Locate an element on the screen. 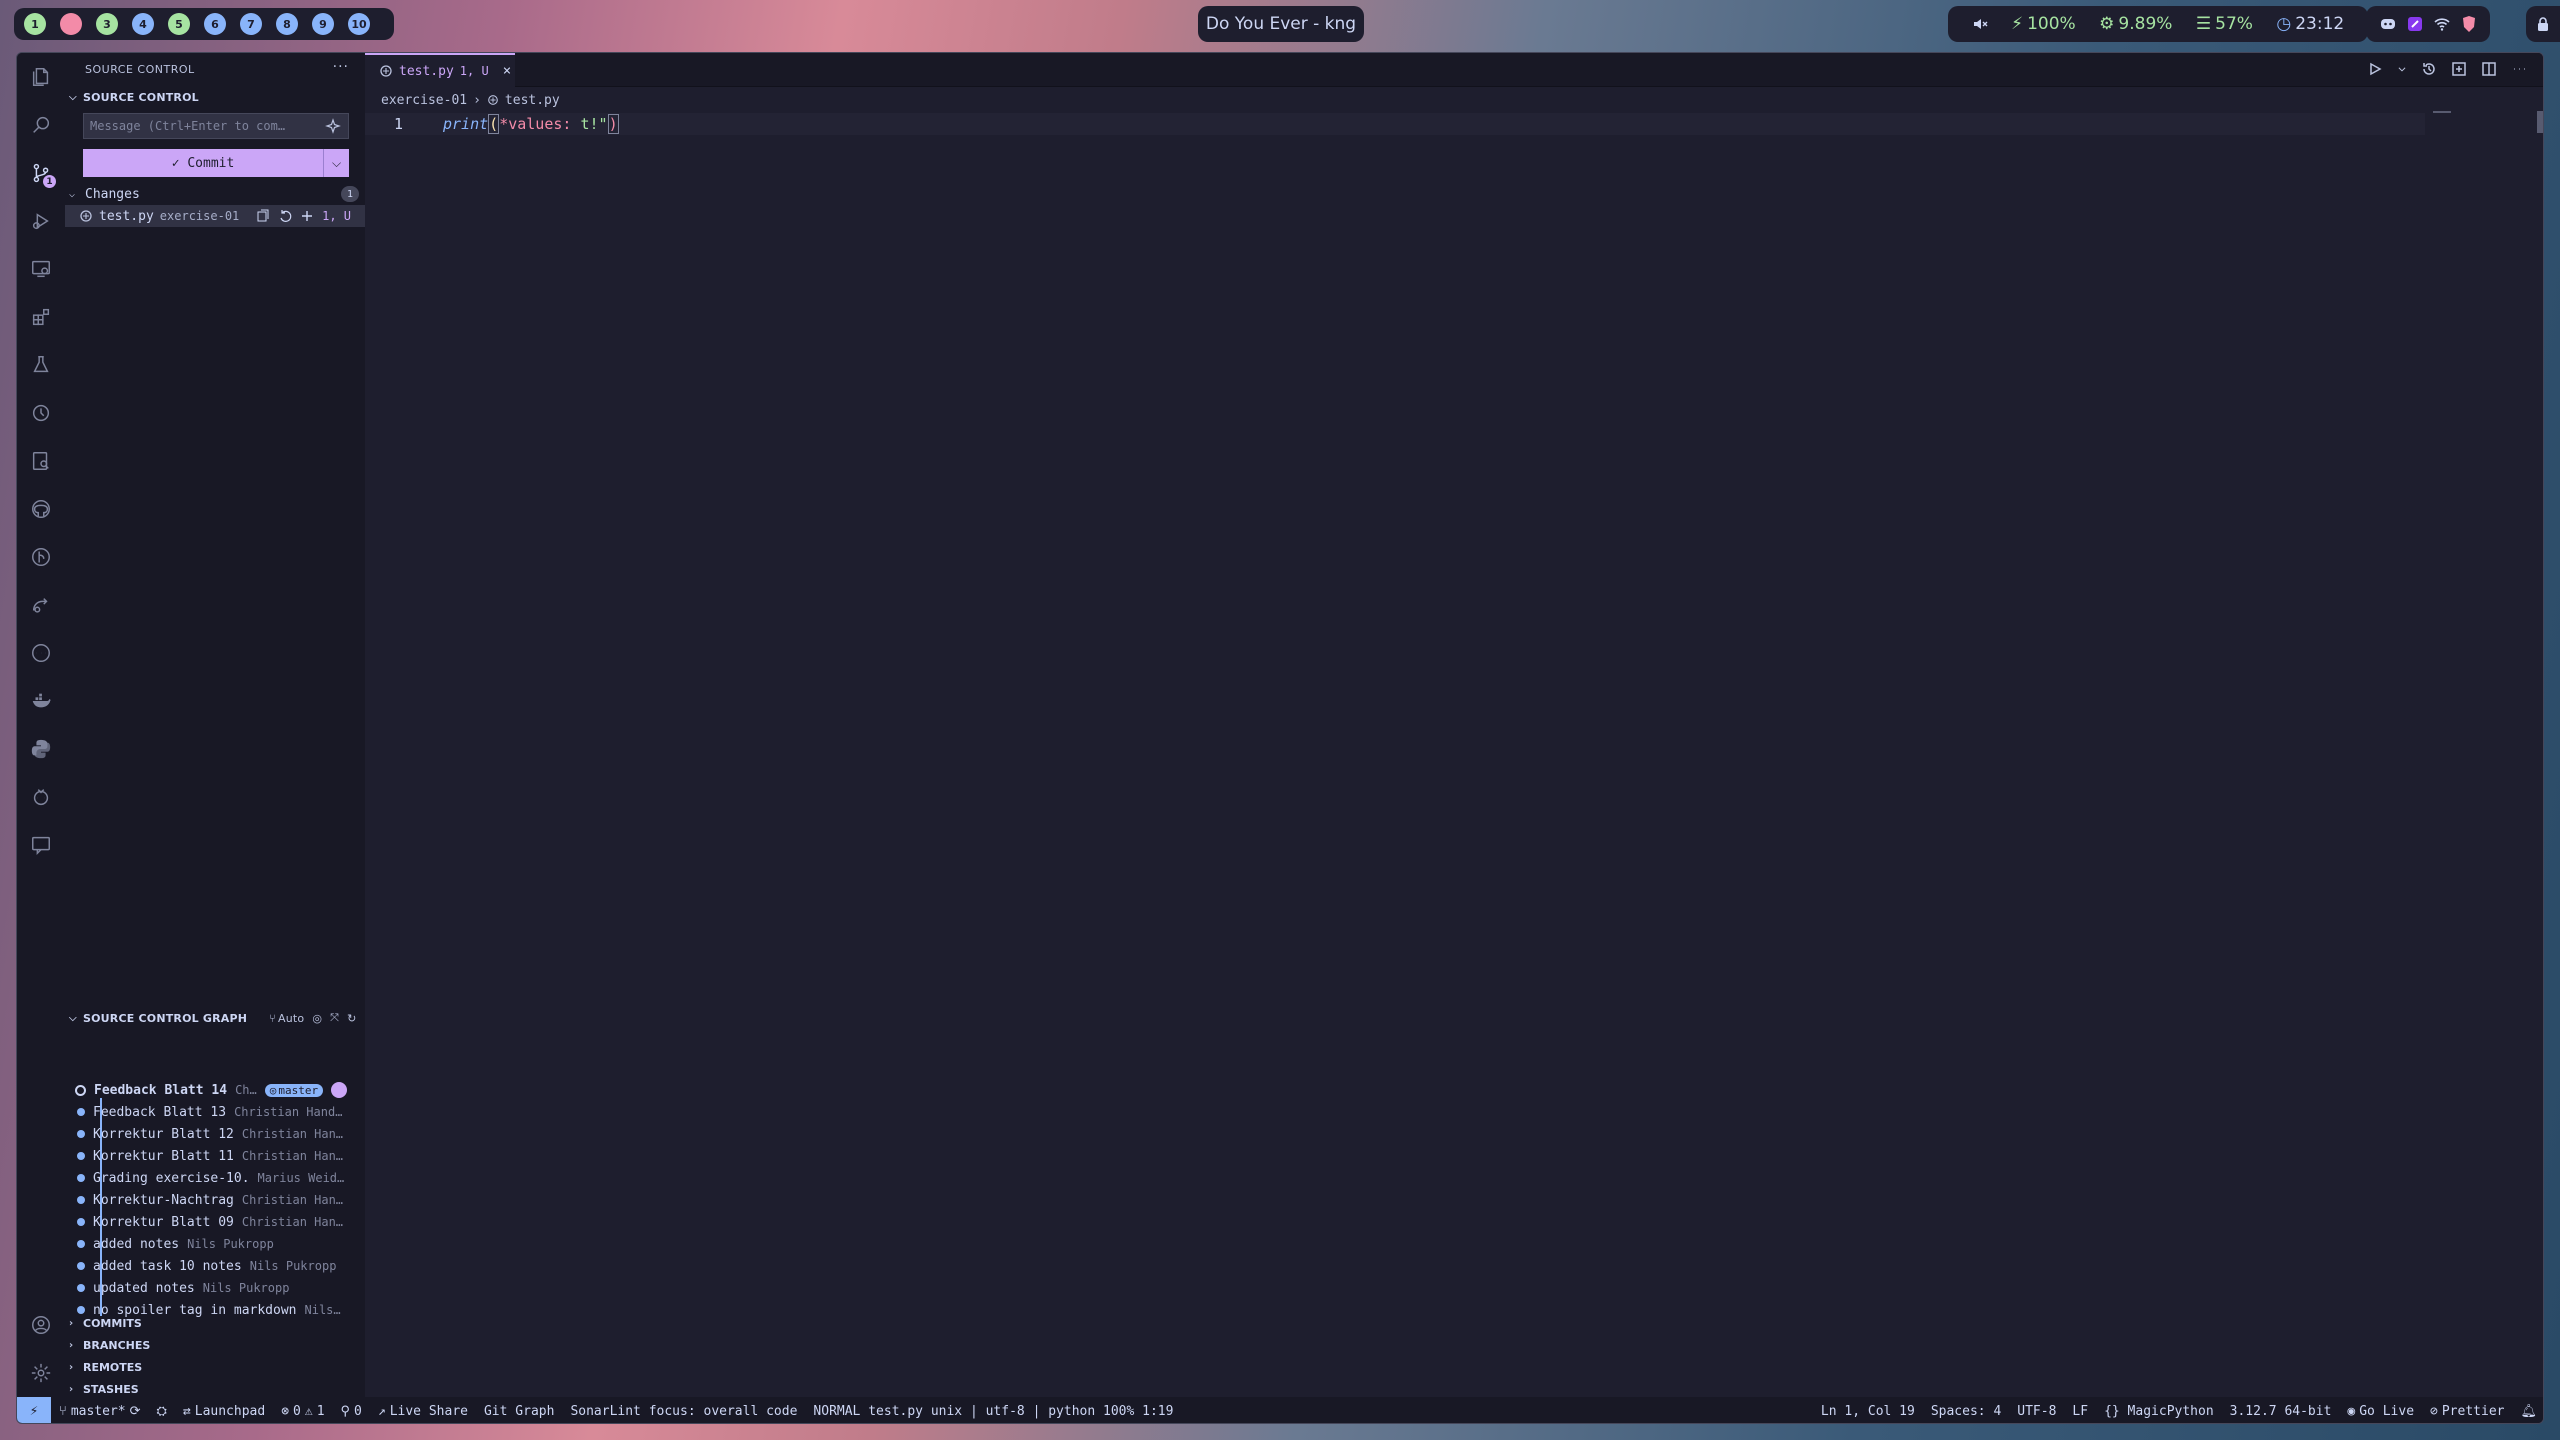  status-prettier: ⊘ Prettier is located at coordinates (2467, 1411).